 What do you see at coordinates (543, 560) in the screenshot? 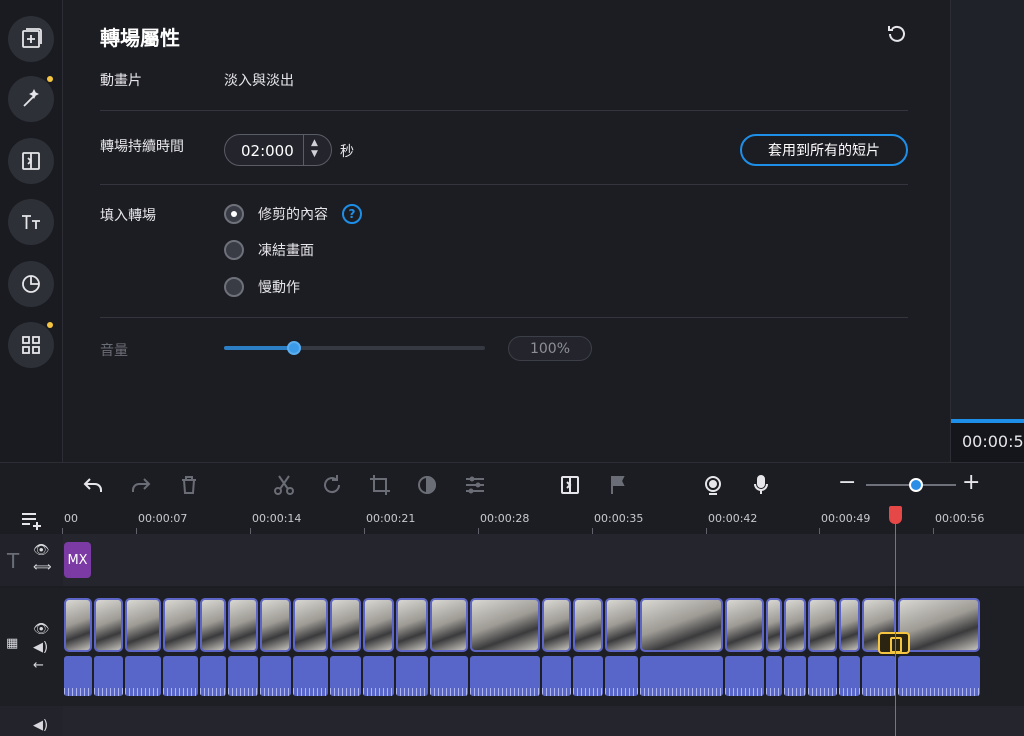
I see `title-track-lane` at bounding box center [543, 560].